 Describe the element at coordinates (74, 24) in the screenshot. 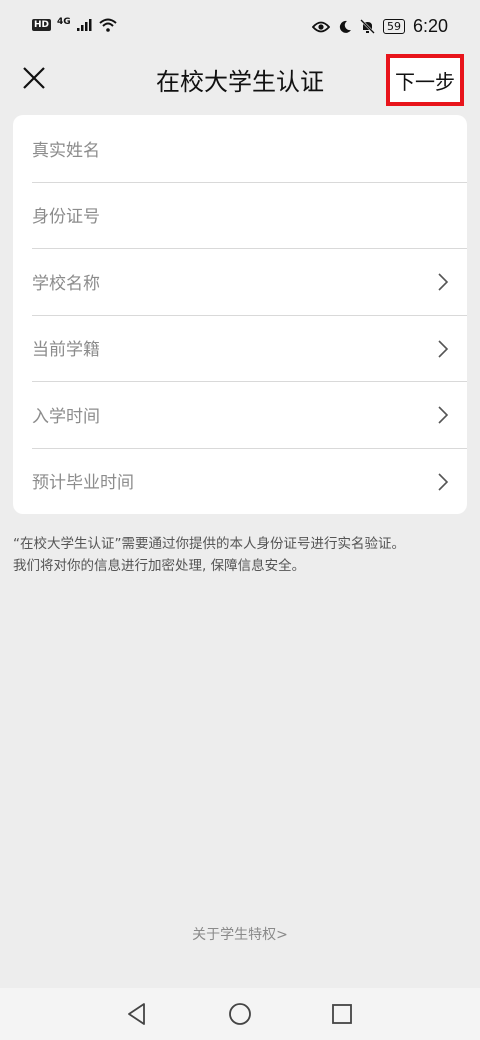

I see `status-left: HD 4G` at that location.